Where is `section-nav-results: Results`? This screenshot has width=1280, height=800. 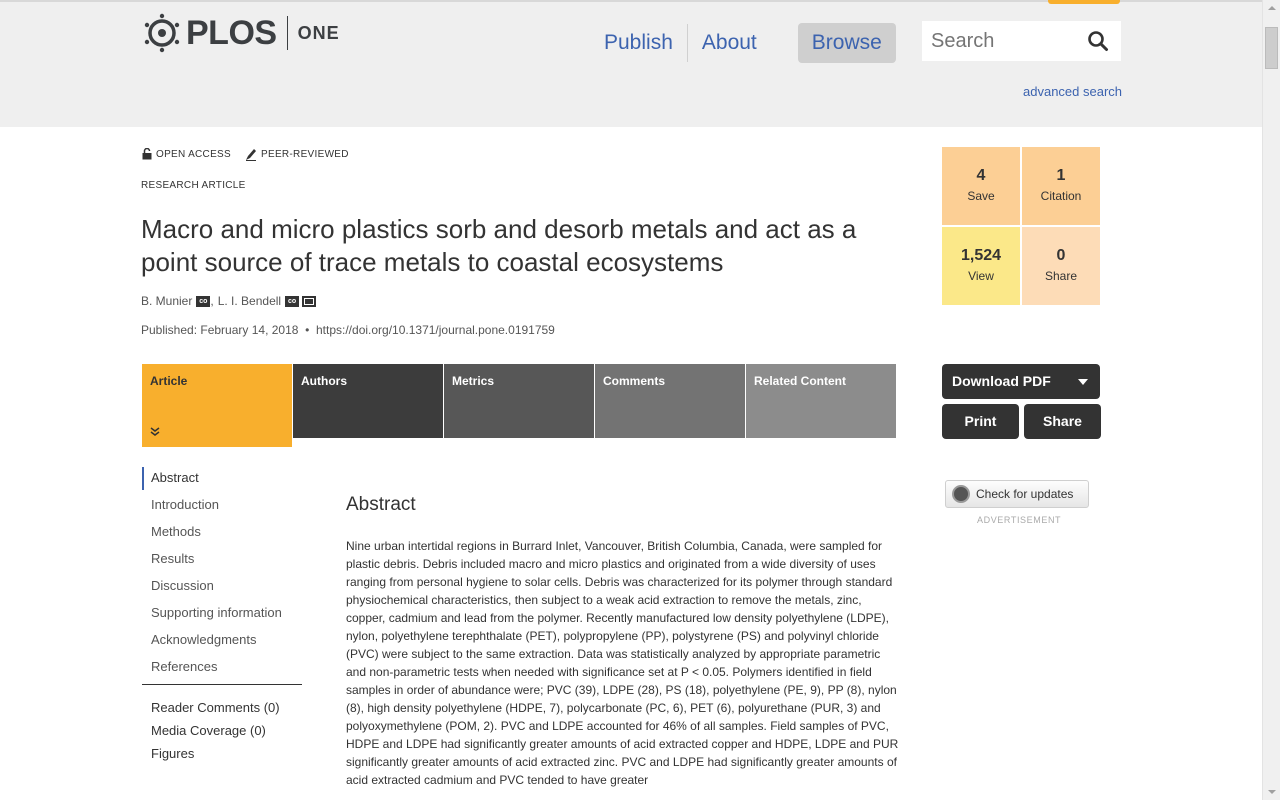
section-nav-results: Results is located at coordinates (222, 561).